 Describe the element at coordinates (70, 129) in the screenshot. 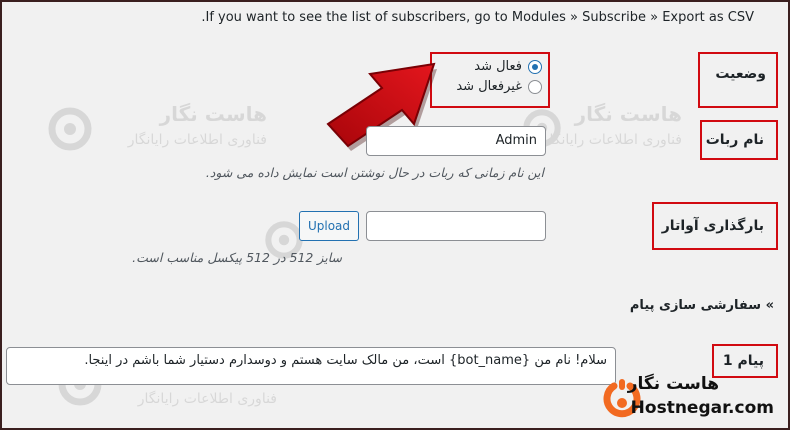

I see `watermark-logo-icon` at that location.